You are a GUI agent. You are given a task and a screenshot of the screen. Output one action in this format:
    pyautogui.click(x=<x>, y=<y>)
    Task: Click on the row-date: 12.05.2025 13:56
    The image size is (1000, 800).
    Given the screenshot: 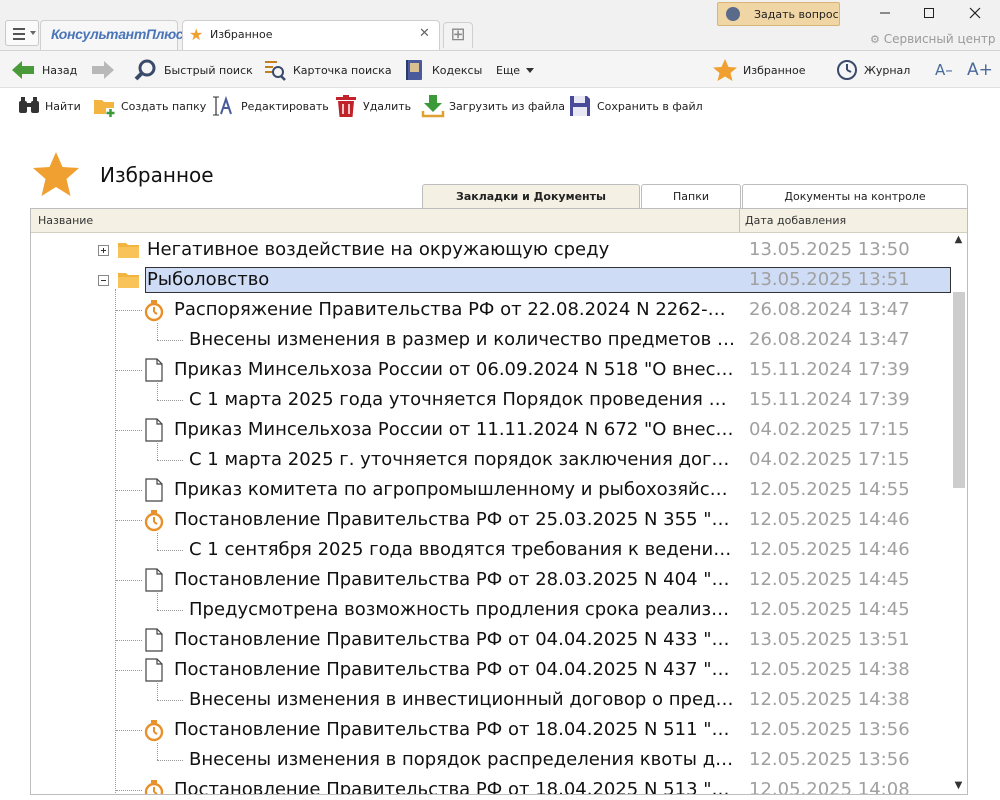 What is the action you would take?
    pyautogui.click(x=829, y=729)
    